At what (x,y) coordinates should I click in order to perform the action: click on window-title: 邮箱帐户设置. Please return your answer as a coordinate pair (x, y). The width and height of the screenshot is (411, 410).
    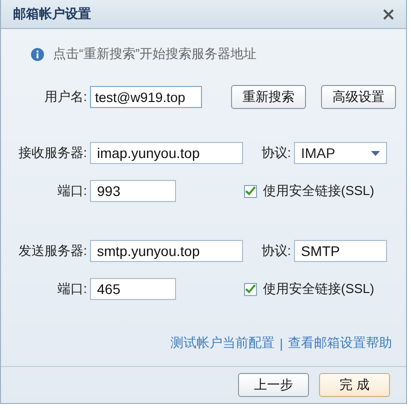
    Looking at the image, I should click on (52, 14).